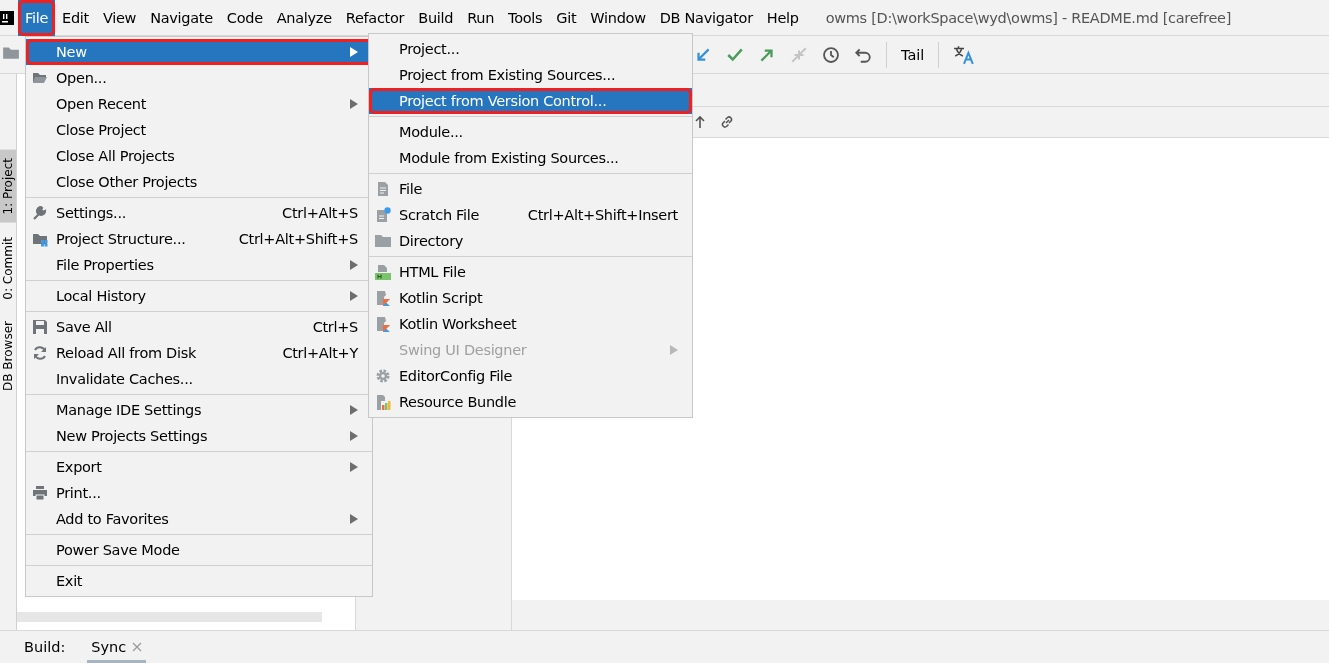  Describe the element at coordinates (304, 18) in the screenshot. I see `menu-bar-item: Analyze` at that location.